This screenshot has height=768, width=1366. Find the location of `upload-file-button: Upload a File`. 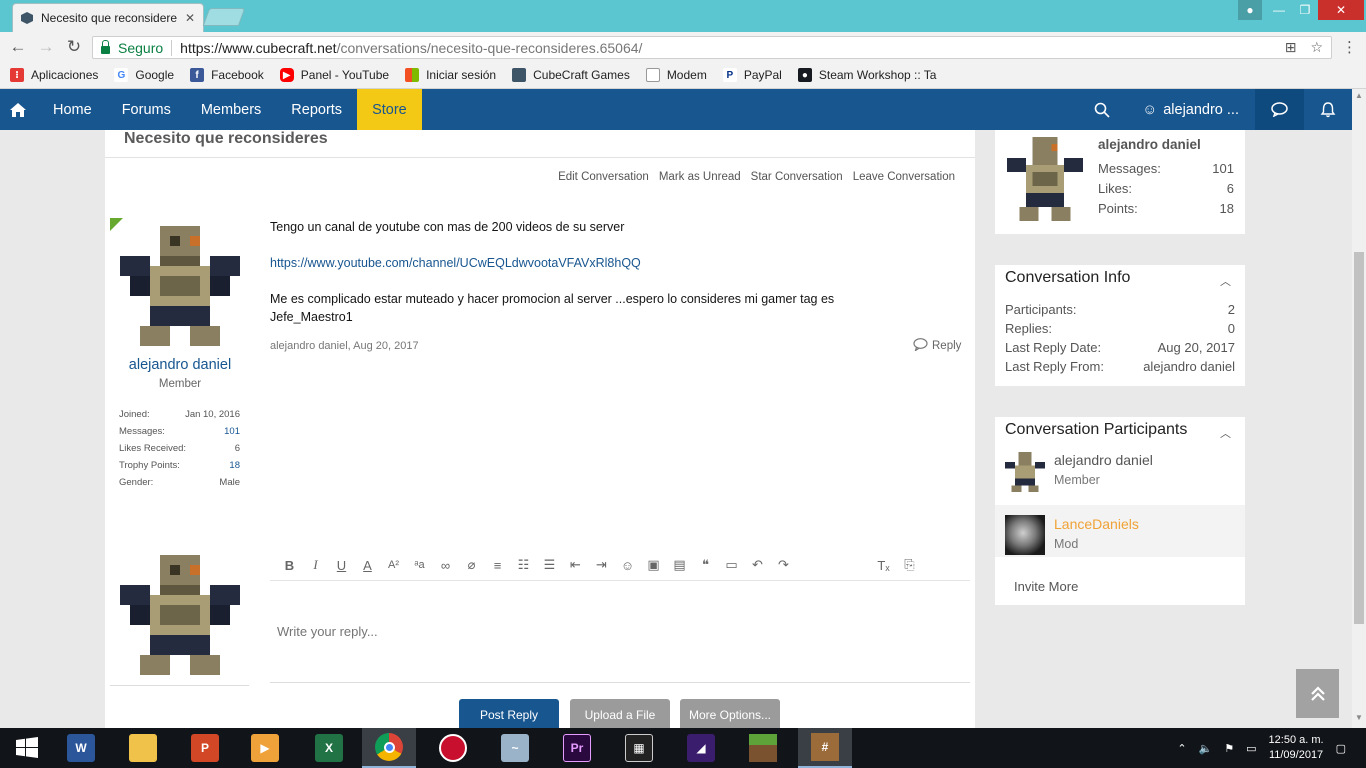

upload-file-button: Upload a File is located at coordinates (620, 714).